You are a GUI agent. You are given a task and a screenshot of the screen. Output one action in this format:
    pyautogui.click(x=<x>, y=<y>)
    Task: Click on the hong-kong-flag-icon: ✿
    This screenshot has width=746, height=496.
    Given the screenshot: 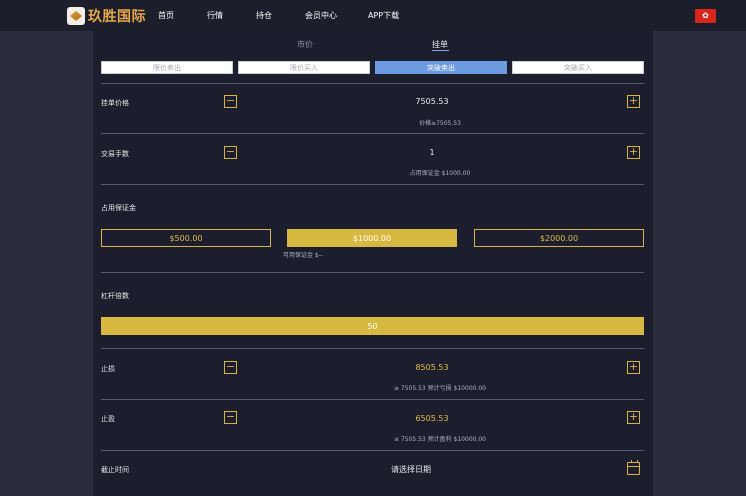 What is the action you would take?
    pyautogui.click(x=705, y=15)
    